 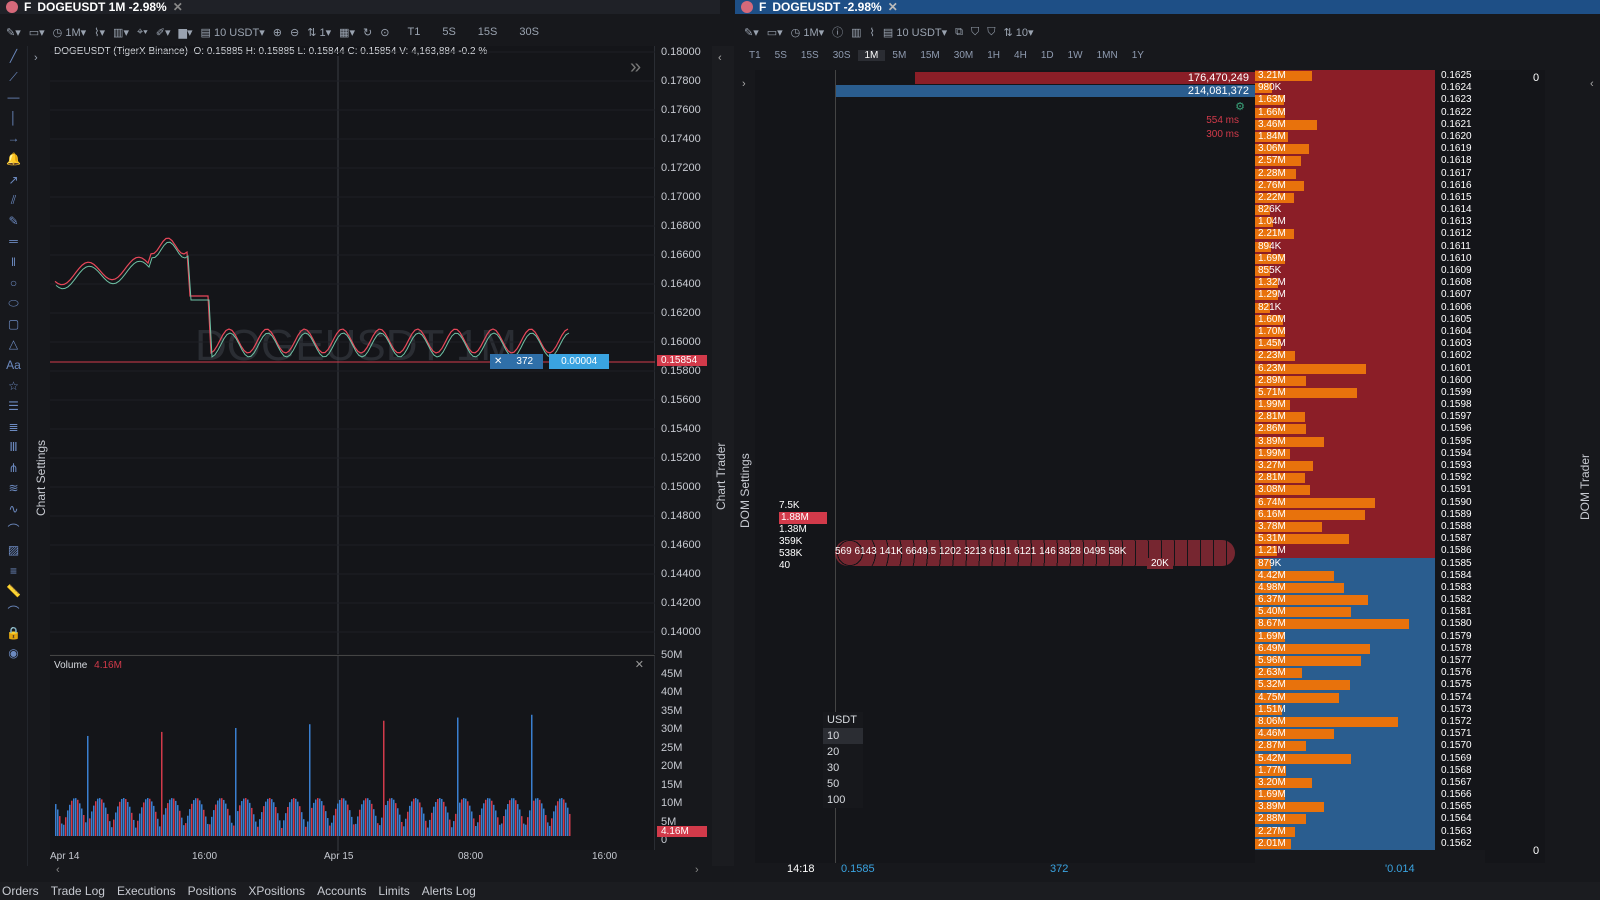 What do you see at coordinates (13, 447) in the screenshot?
I see `gann-tool-icon: Ⅲ` at bounding box center [13, 447].